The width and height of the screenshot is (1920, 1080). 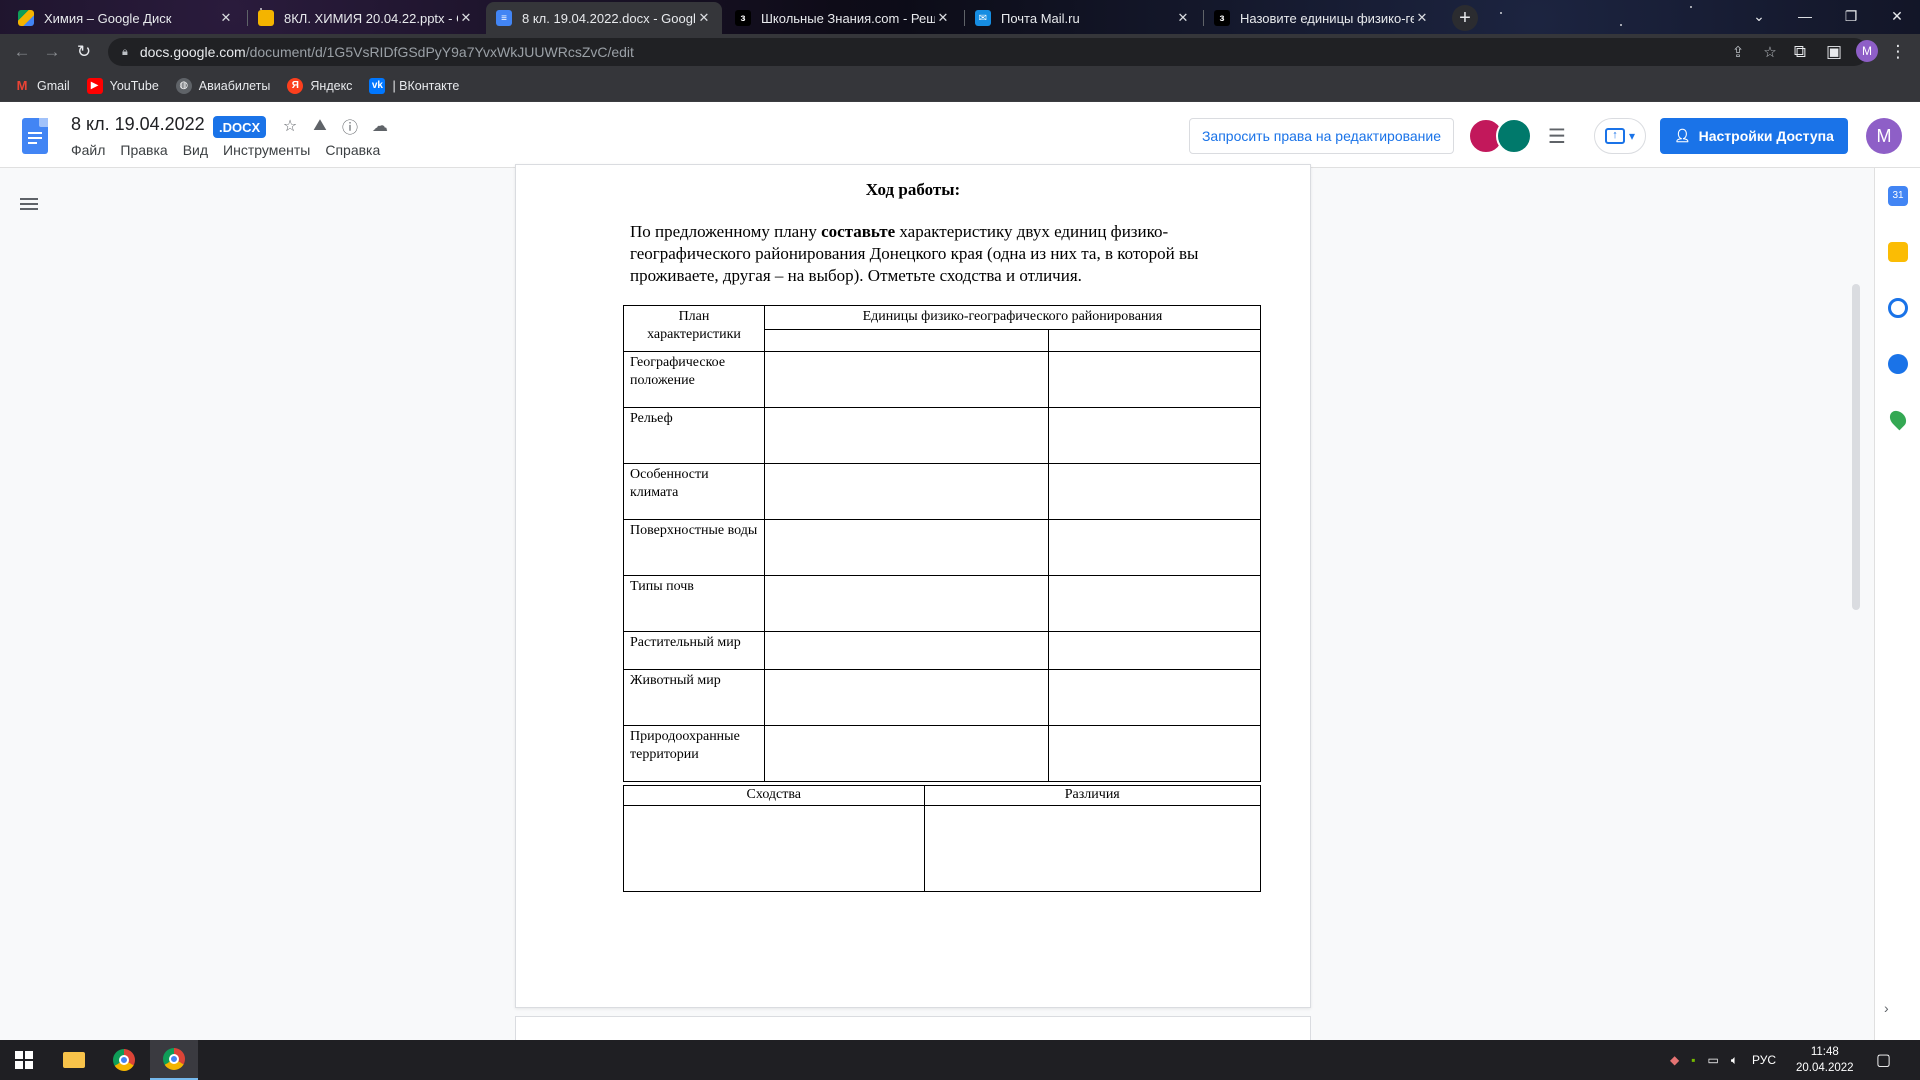 What do you see at coordinates (195, 150) in the screenshot?
I see `menu-view: Вид` at bounding box center [195, 150].